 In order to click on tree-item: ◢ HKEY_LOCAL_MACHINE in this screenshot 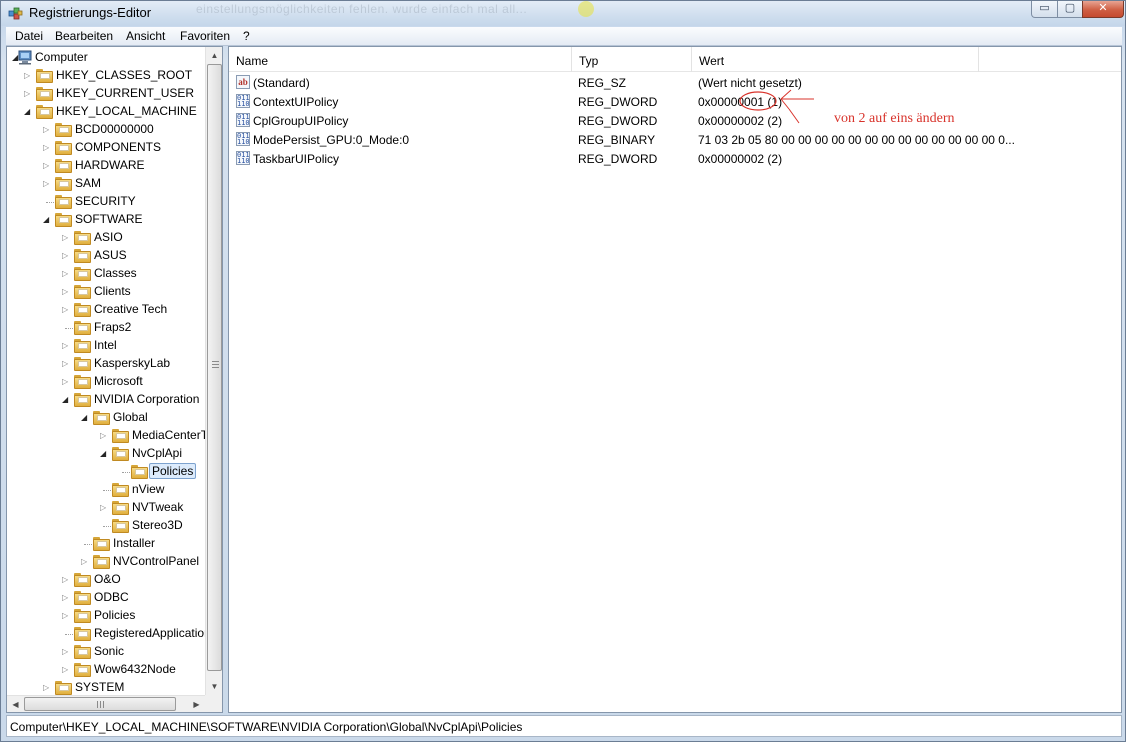, I will do `click(105, 112)`.